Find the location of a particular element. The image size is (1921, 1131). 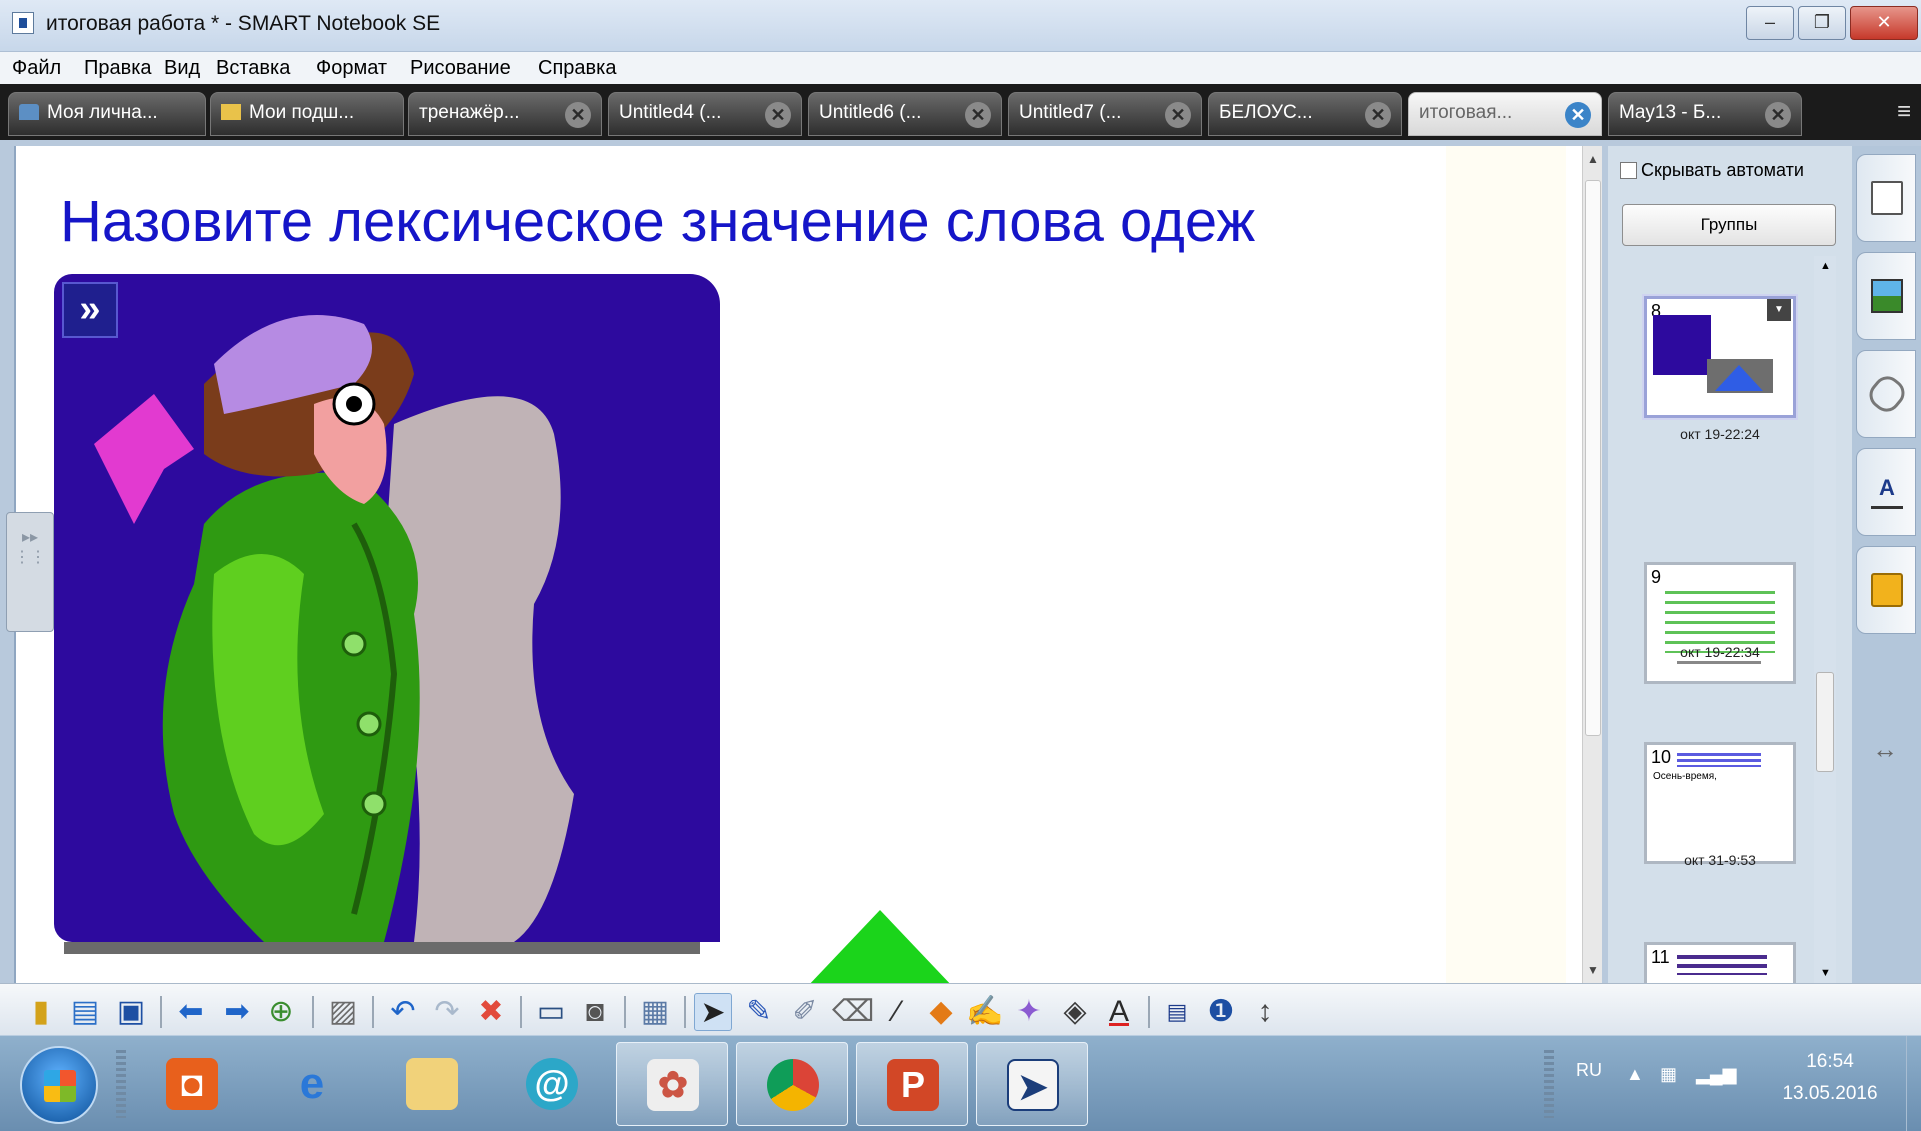

resize-panel-icon: ↔ is located at coordinates (1885, 749).